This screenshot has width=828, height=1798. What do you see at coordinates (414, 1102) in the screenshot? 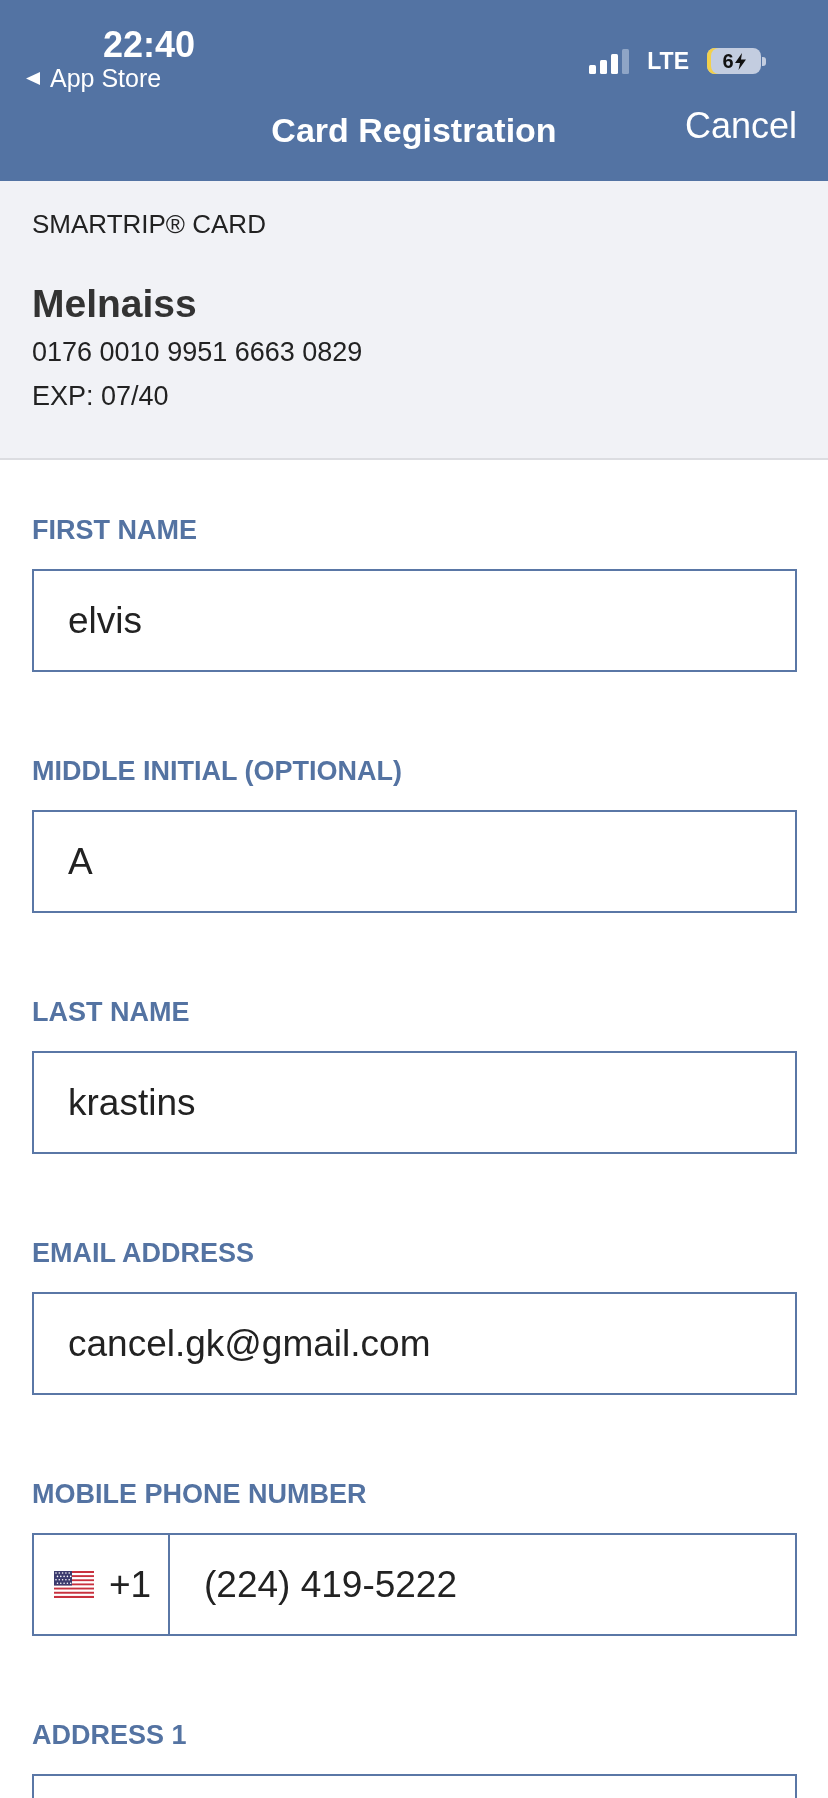
I see `text-input-field: krastins` at bounding box center [414, 1102].